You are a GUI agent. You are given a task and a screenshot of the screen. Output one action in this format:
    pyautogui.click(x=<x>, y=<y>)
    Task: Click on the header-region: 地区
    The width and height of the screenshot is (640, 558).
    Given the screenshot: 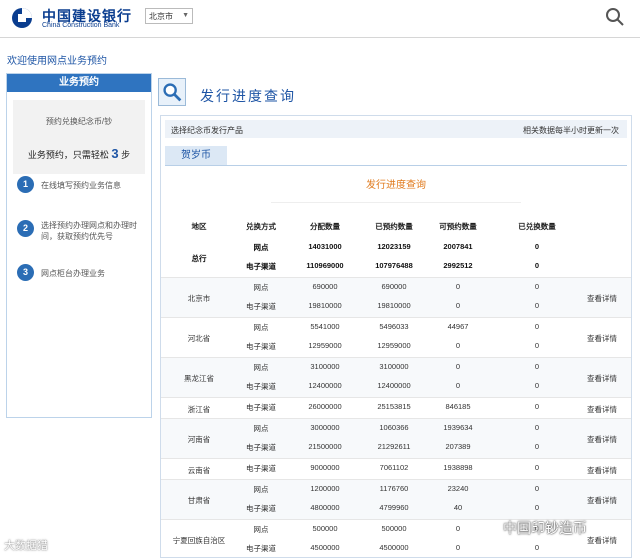 What is the action you would take?
    pyautogui.click(x=199, y=226)
    